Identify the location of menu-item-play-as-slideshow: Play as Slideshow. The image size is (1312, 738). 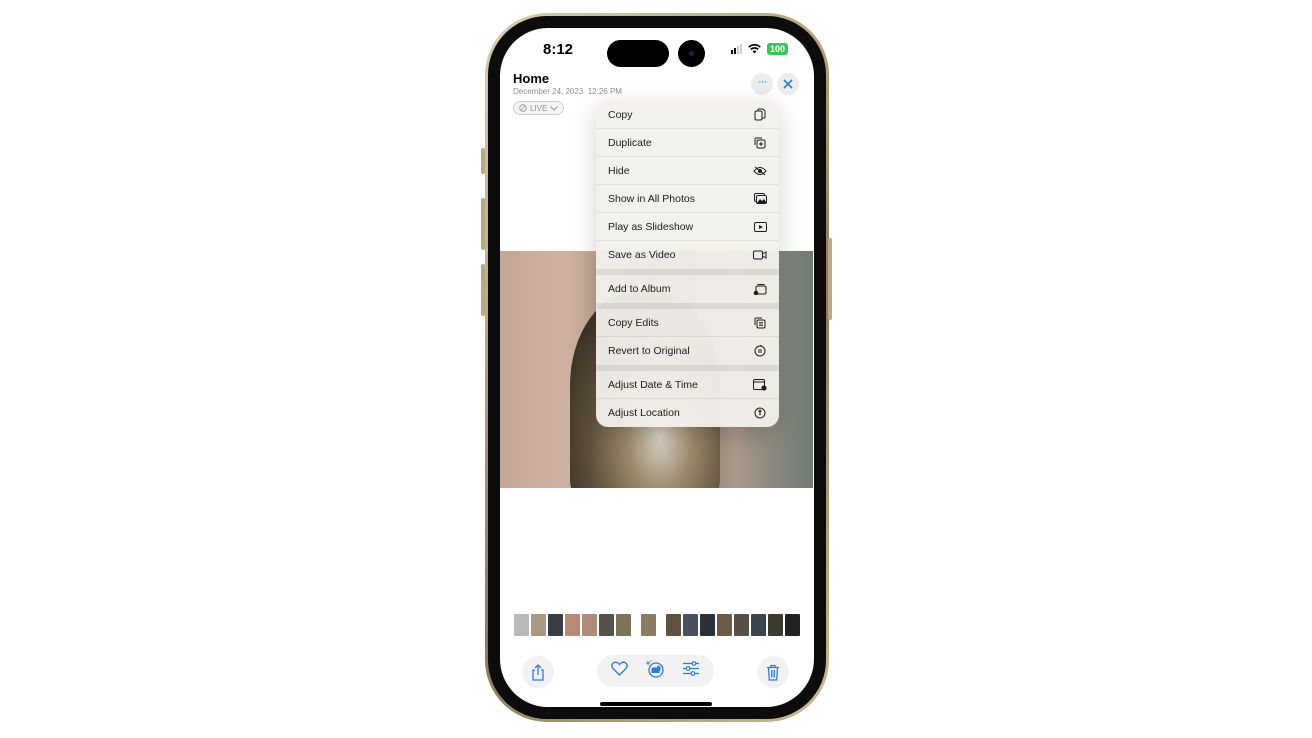
(687, 227).